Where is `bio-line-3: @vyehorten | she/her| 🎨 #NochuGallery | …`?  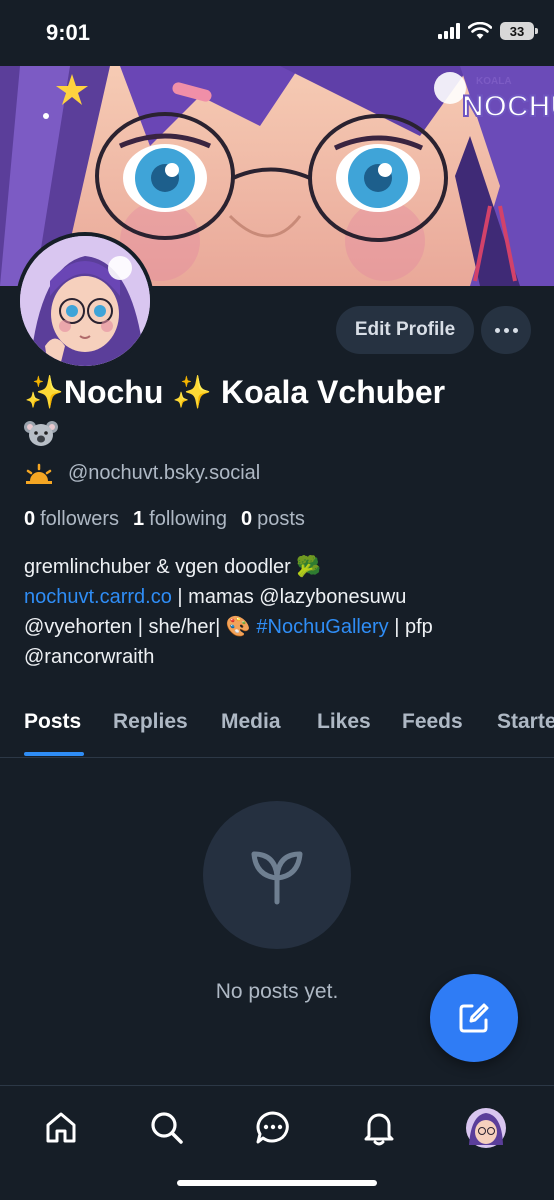
bio-line-3: @vyehorten | she/her| 🎨 #NochuGallery | … is located at coordinates (279, 627).